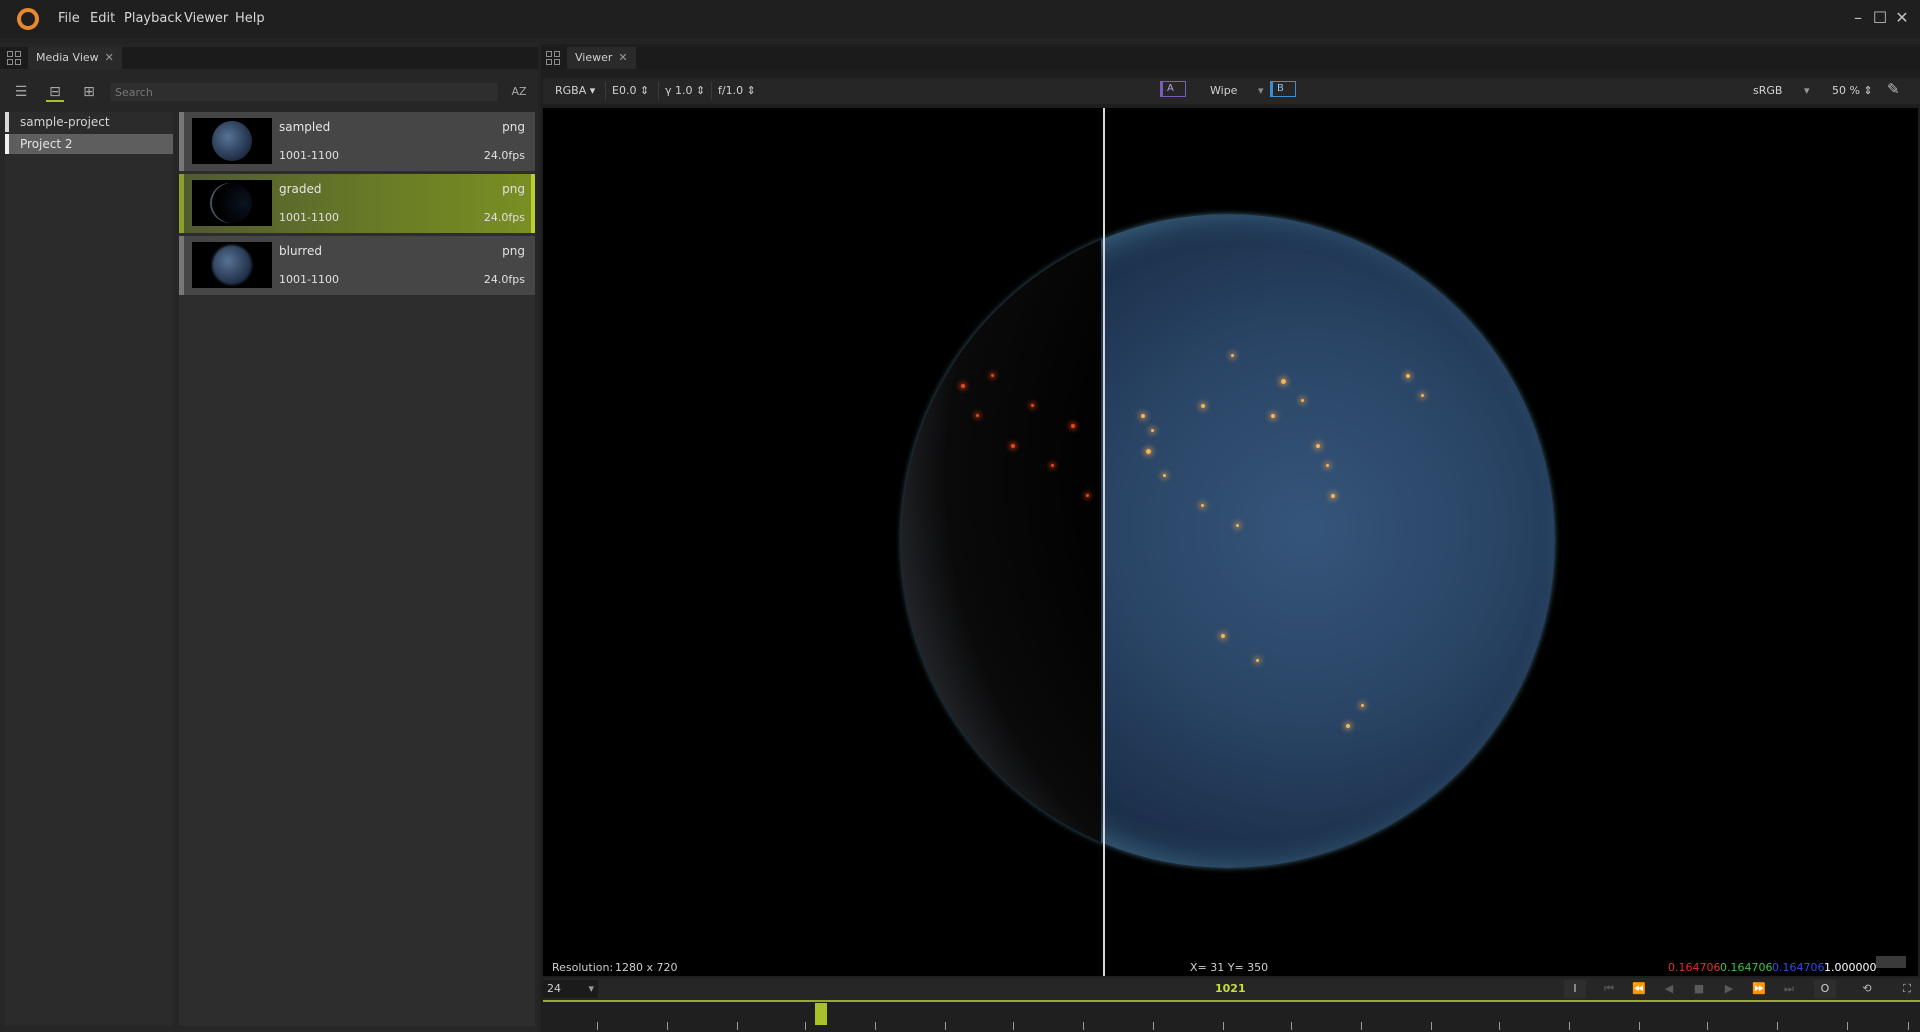 The height and width of the screenshot is (1032, 1920). What do you see at coordinates (737, 90) in the screenshot?
I see `fstop-control: f/1.0 ⇕` at bounding box center [737, 90].